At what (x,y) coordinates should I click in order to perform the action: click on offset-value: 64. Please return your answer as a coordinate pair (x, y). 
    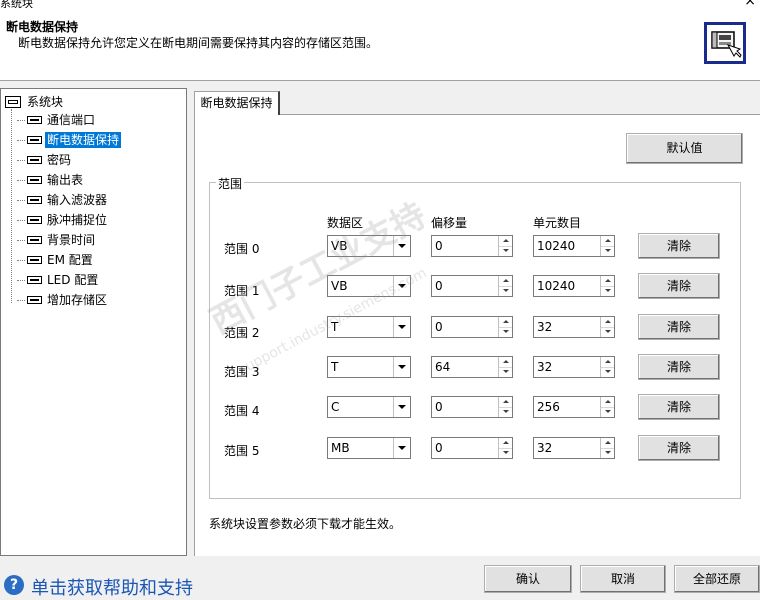
    Looking at the image, I should click on (443, 367).